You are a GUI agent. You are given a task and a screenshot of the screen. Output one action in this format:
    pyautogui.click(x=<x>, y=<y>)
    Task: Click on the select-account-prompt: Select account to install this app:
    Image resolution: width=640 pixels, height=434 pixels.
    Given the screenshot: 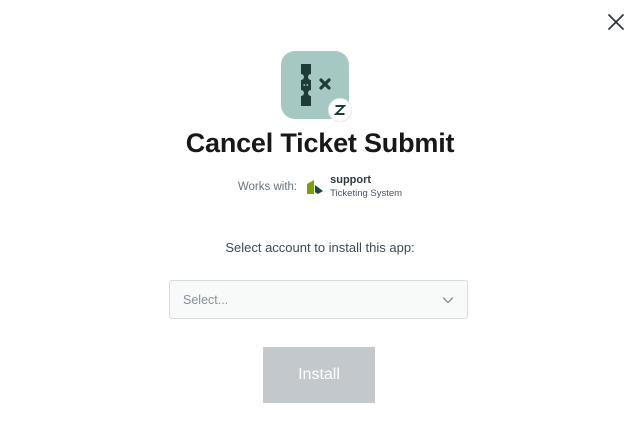 What is the action you would take?
    pyautogui.click(x=320, y=247)
    